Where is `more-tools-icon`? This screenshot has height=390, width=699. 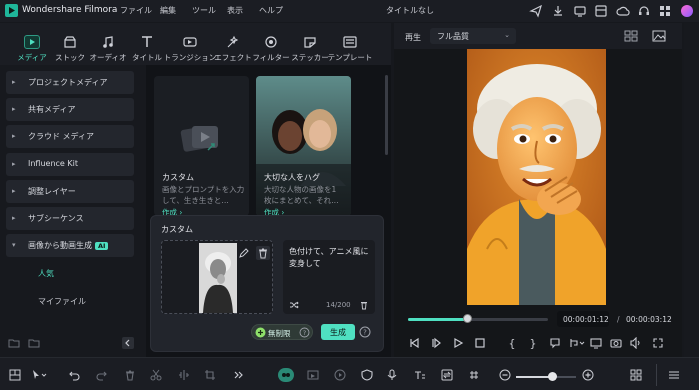 more-tools-icon is located at coordinates (238, 375).